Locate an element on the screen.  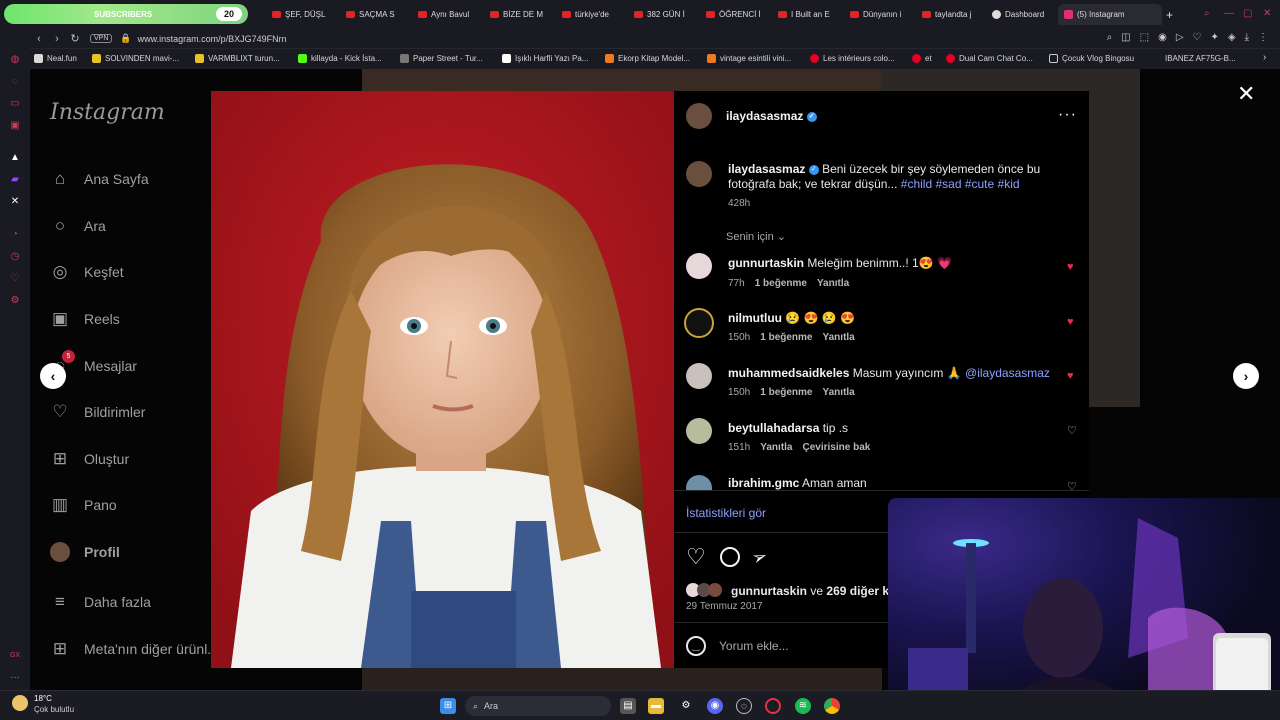
comment-username: beytullahadarsa is located at coordinates (773, 428).